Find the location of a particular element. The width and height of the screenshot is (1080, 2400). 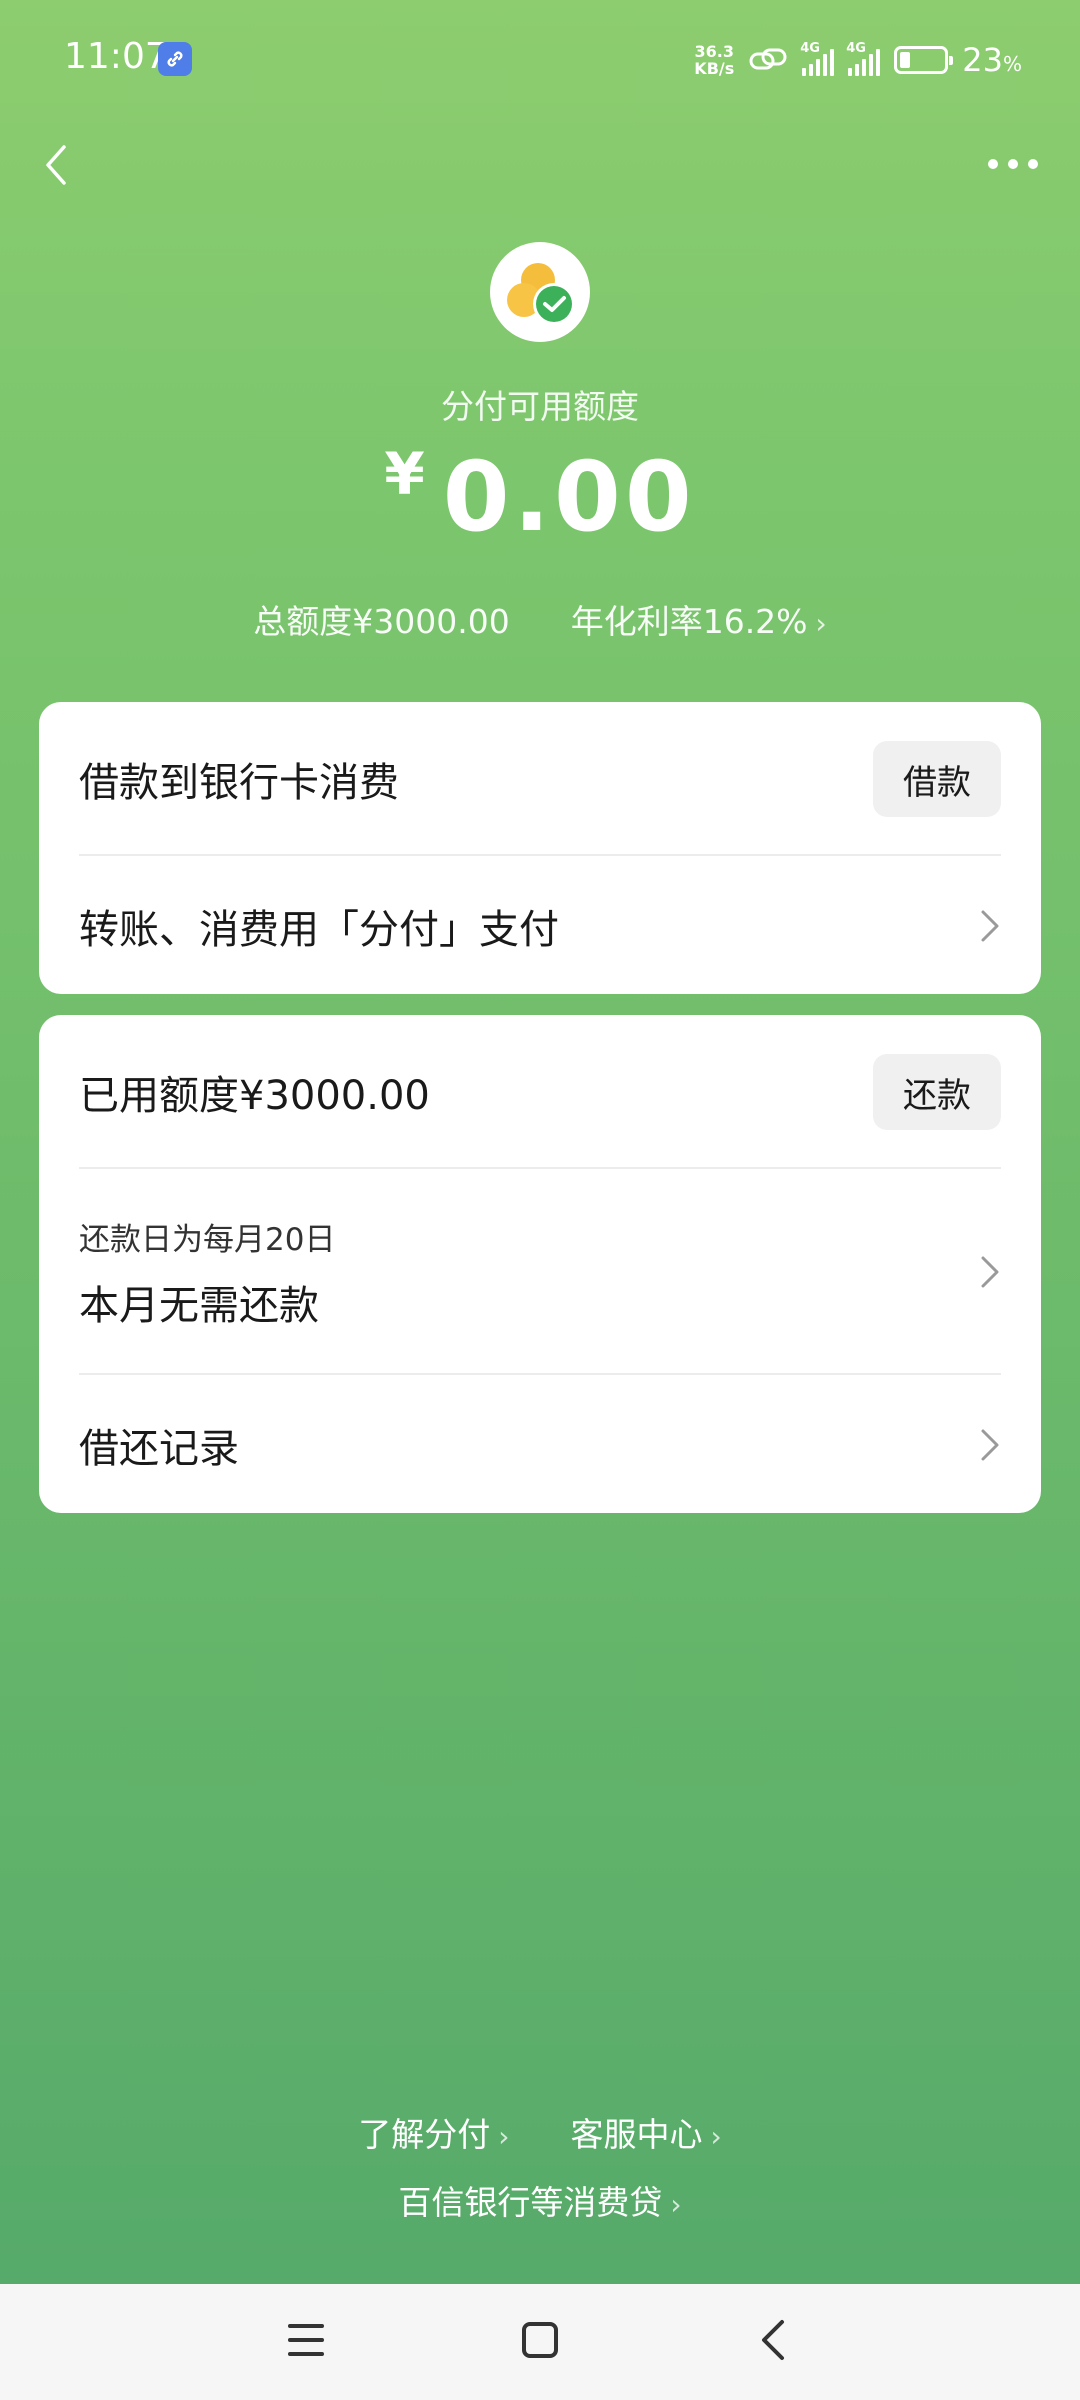

back-icon is located at coordinates (58, 165).